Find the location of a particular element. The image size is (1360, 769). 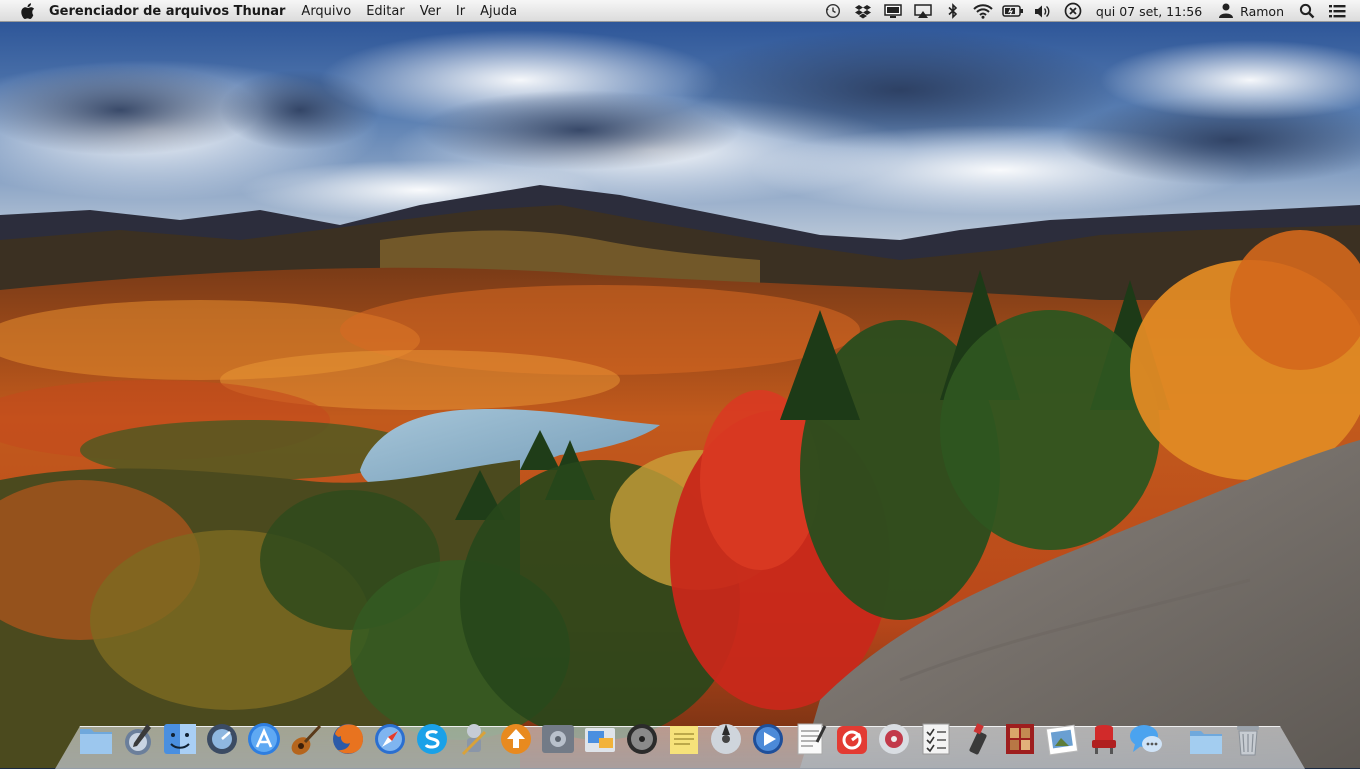

volume-icon is located at coordinates (1043, 11).